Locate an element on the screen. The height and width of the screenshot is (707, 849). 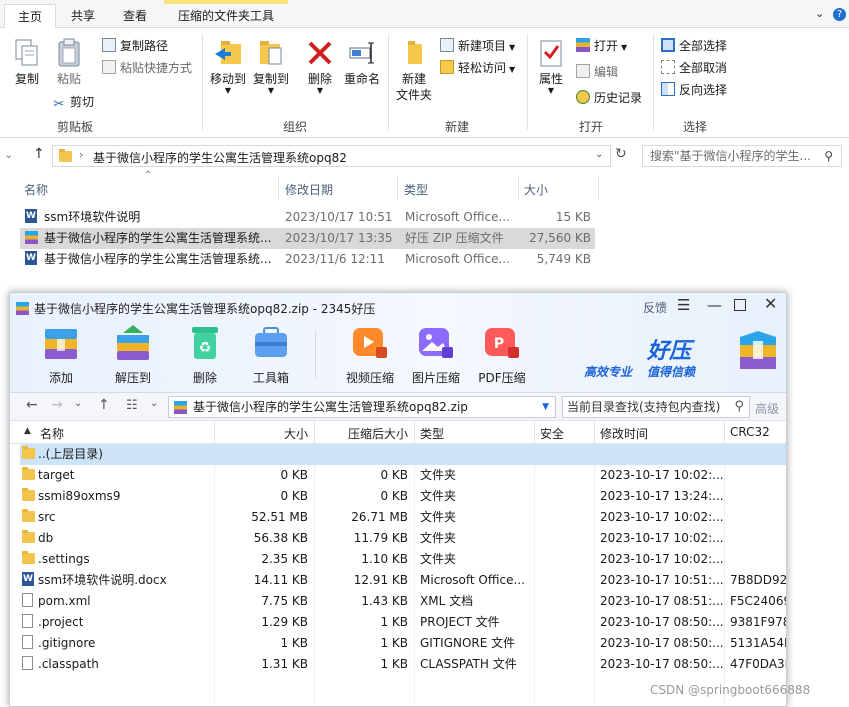
extract-to-button: 解压到 is located at coordinates (133, 354).